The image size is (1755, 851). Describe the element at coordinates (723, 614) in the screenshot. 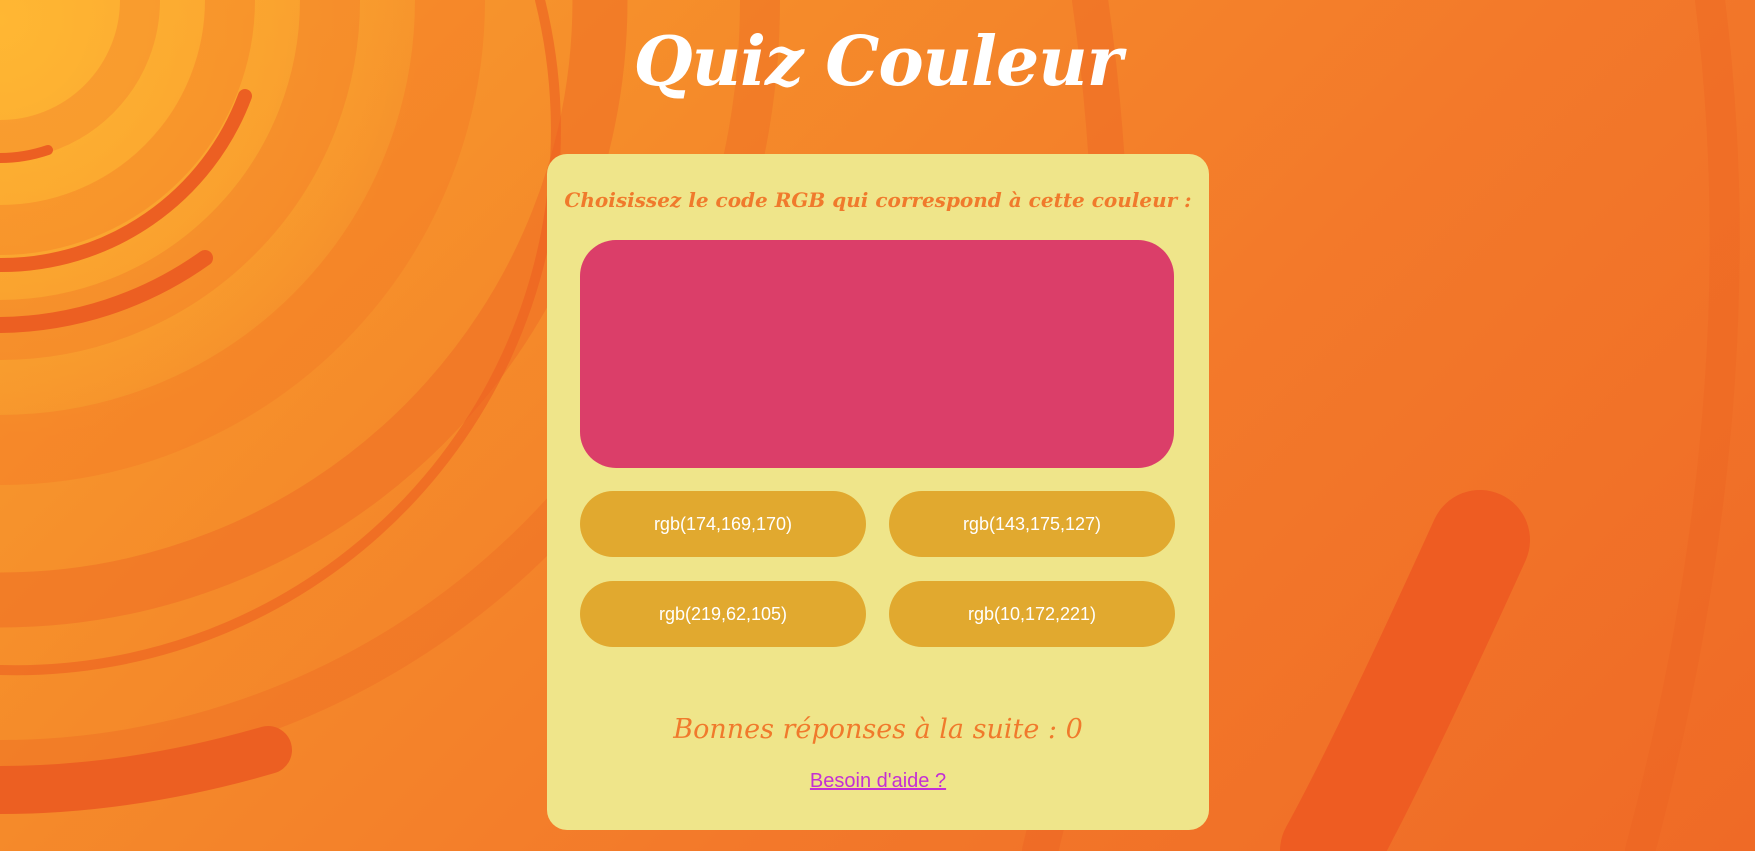

I see `answer-option-3: rgb(219,62,105)` at that location.